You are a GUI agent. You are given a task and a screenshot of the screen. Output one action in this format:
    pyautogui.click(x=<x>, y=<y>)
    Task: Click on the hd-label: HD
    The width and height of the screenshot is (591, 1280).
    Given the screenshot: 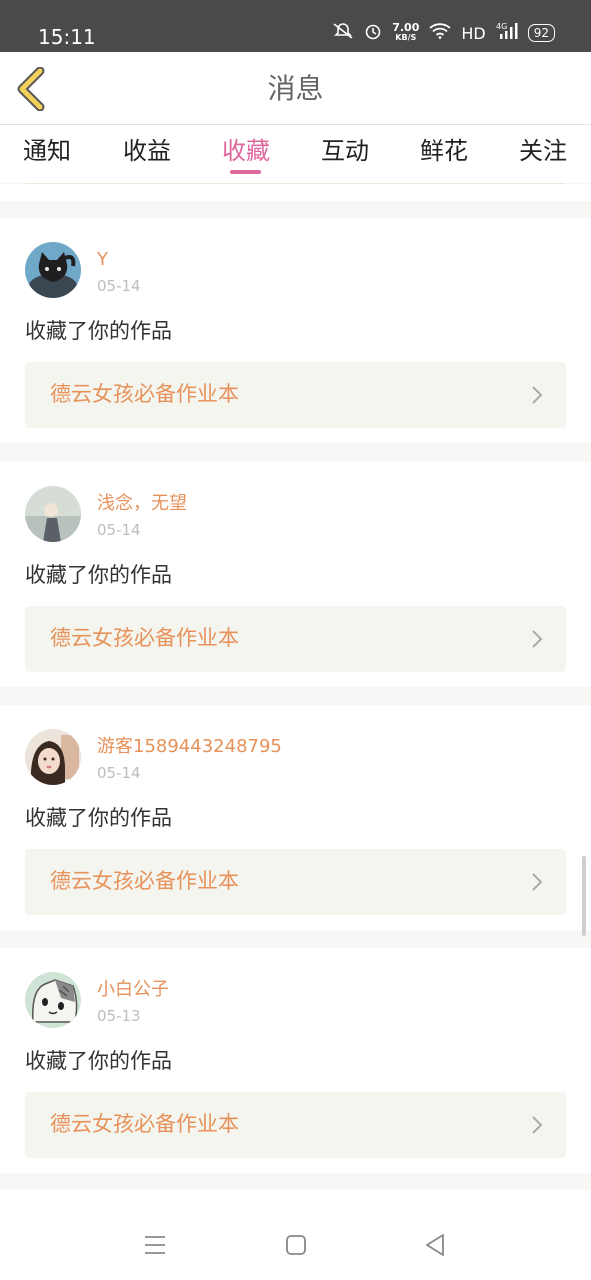 What is the action you would take?
    pyautogui.click(x=473, y=33)
    